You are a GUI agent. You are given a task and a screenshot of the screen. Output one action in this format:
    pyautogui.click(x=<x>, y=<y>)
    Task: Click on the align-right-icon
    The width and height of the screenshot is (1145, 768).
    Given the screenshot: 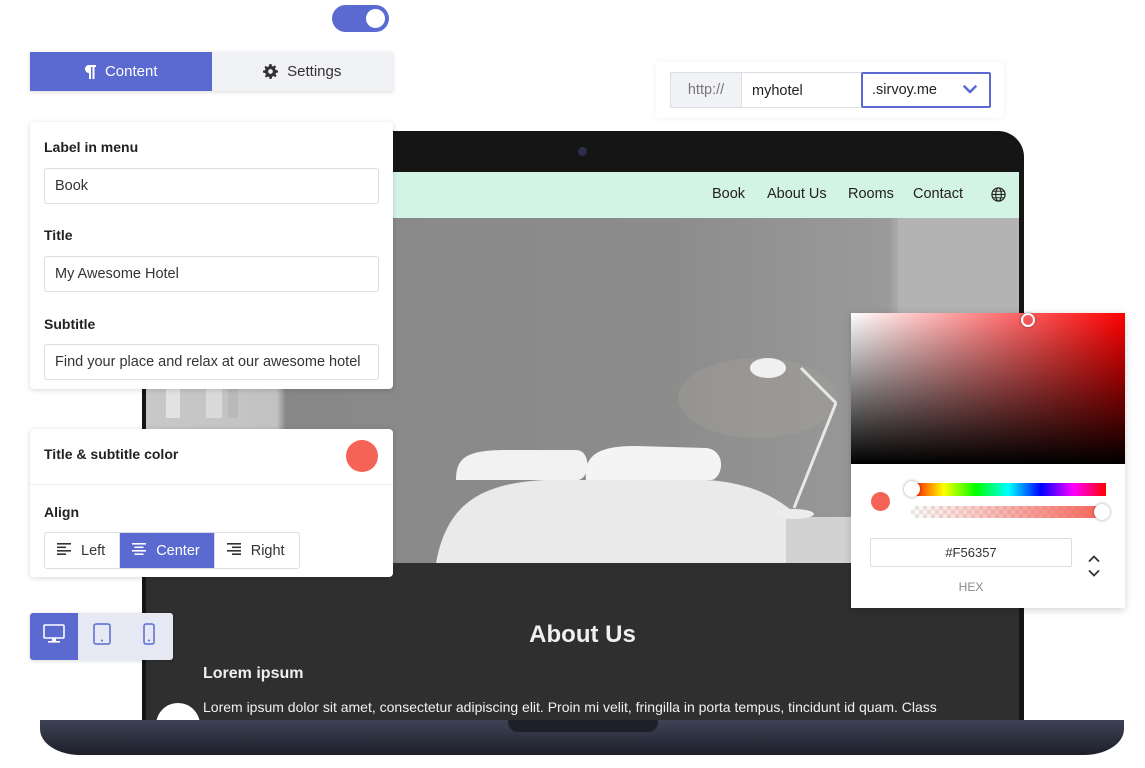 What is the action you would take?
    pyautogui.click(x=233, y=550)
    